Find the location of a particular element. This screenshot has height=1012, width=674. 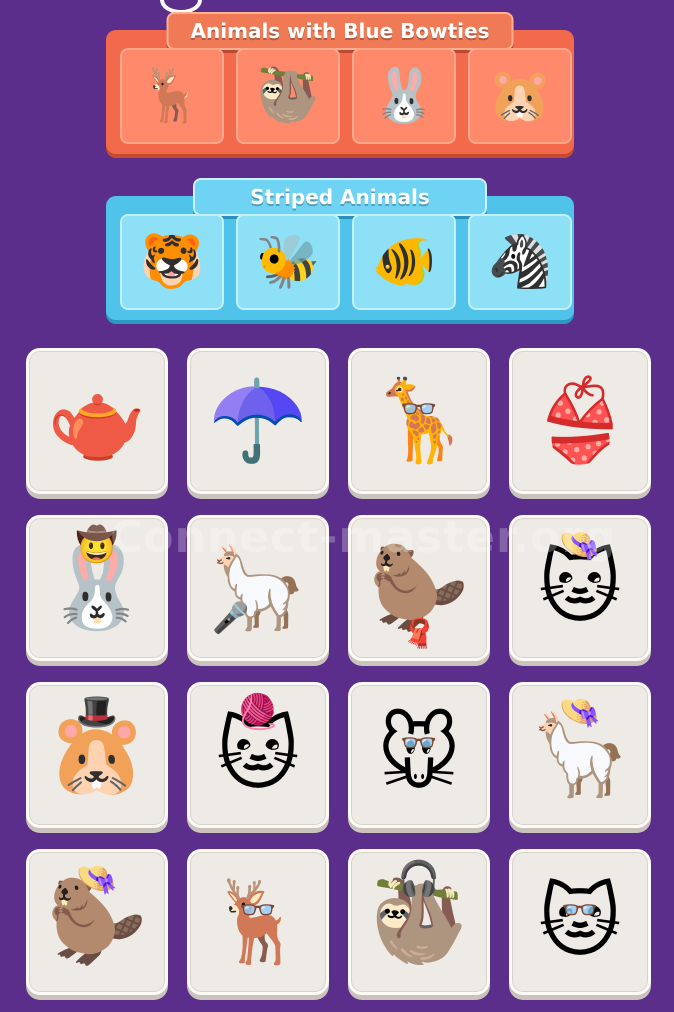

deer-with-red-glasses-and-bowtie-accessory-icon: 👓 is located at coordinates (258, 910).